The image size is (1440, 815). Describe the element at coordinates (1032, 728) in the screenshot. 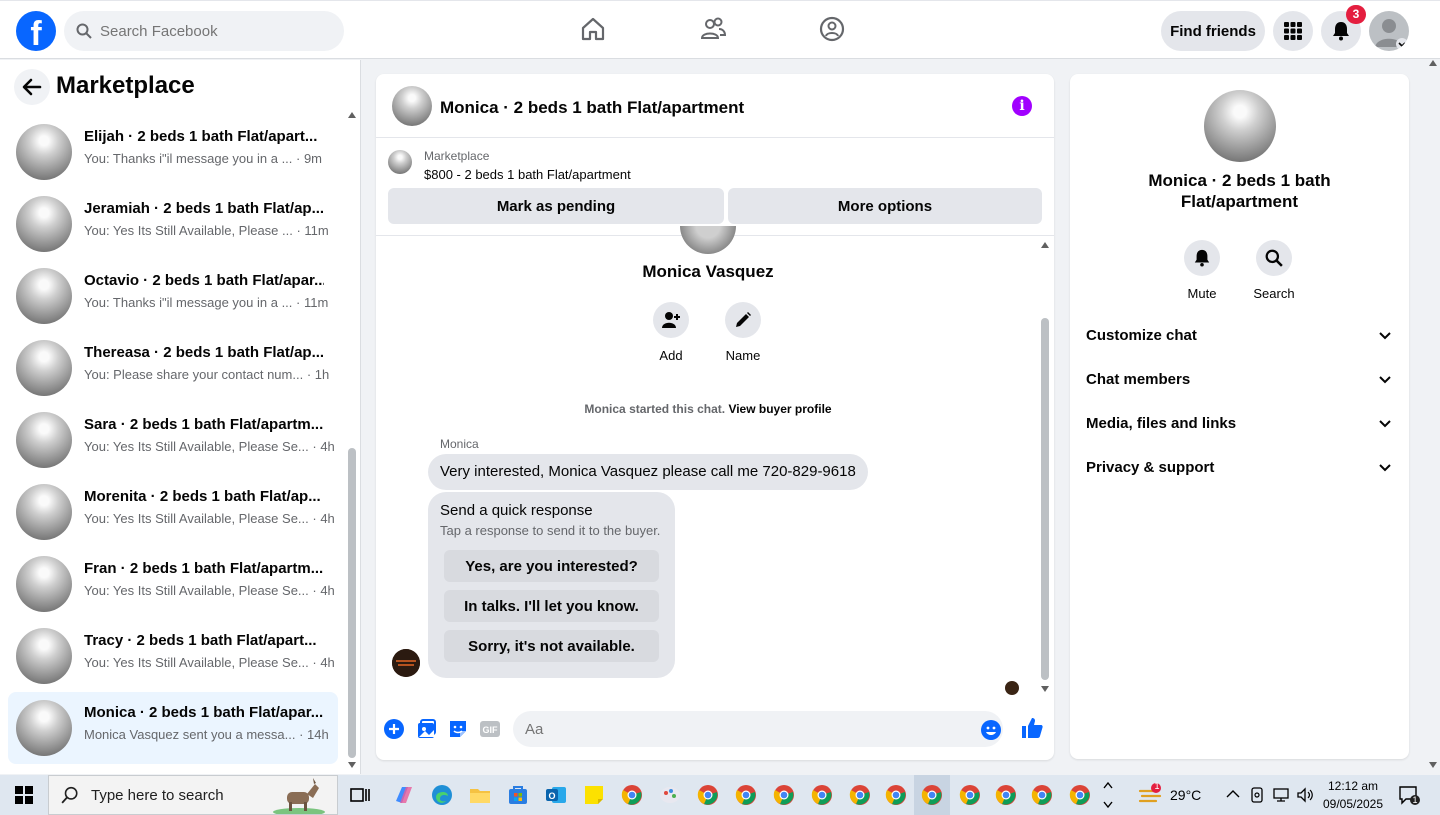

I see `thumbs-up-icon` at that location.